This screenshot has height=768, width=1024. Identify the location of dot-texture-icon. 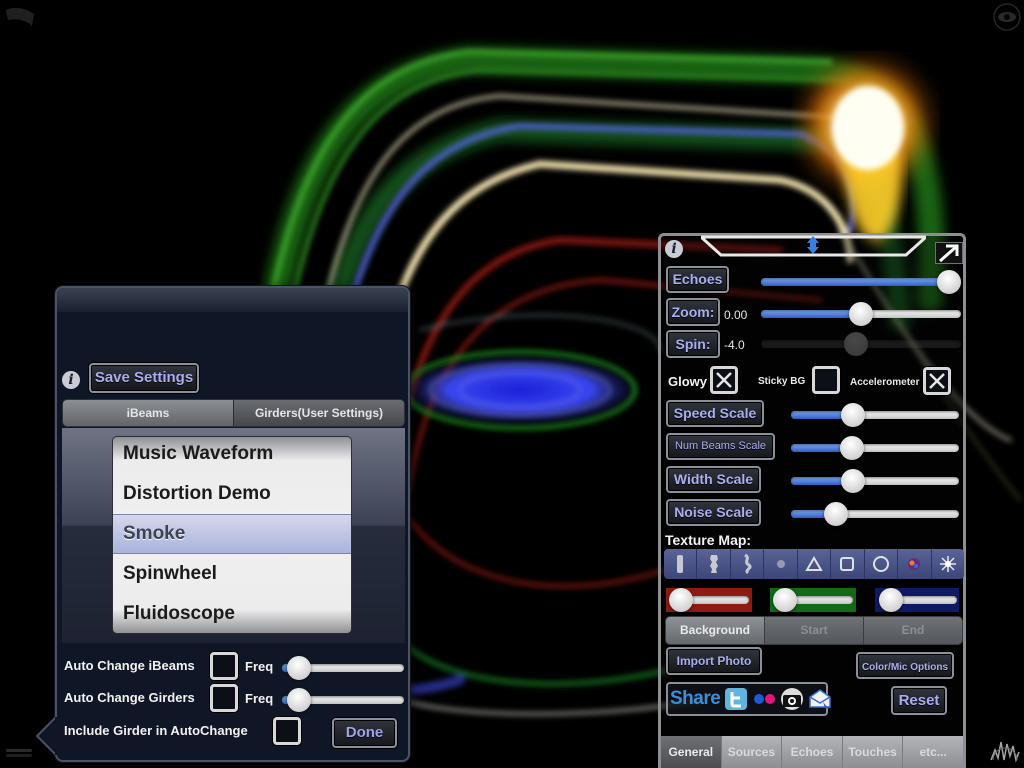
(781, 564).